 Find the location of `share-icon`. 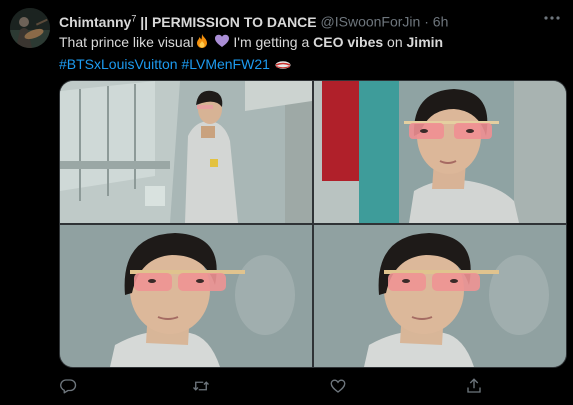

share-icon is located at coordinates (475, 387).